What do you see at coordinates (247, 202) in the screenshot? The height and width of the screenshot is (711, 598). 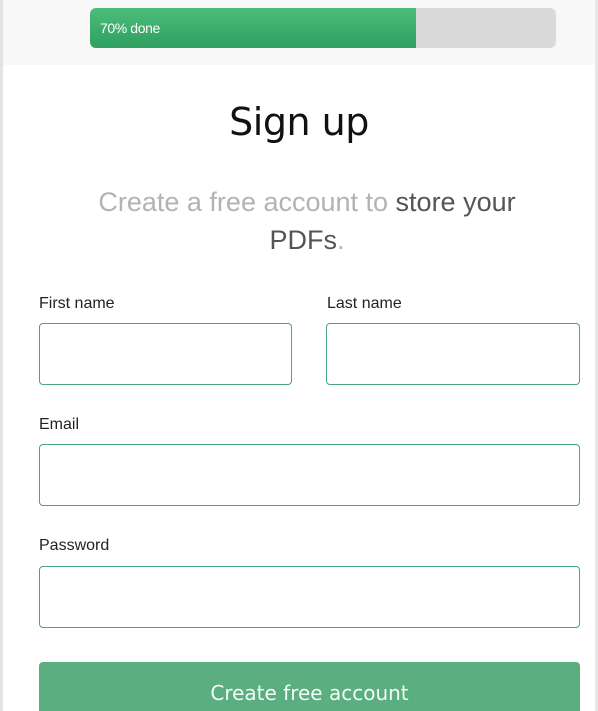 I see `subtitle-text: Create a free account to` at bounding box center [247, 202].